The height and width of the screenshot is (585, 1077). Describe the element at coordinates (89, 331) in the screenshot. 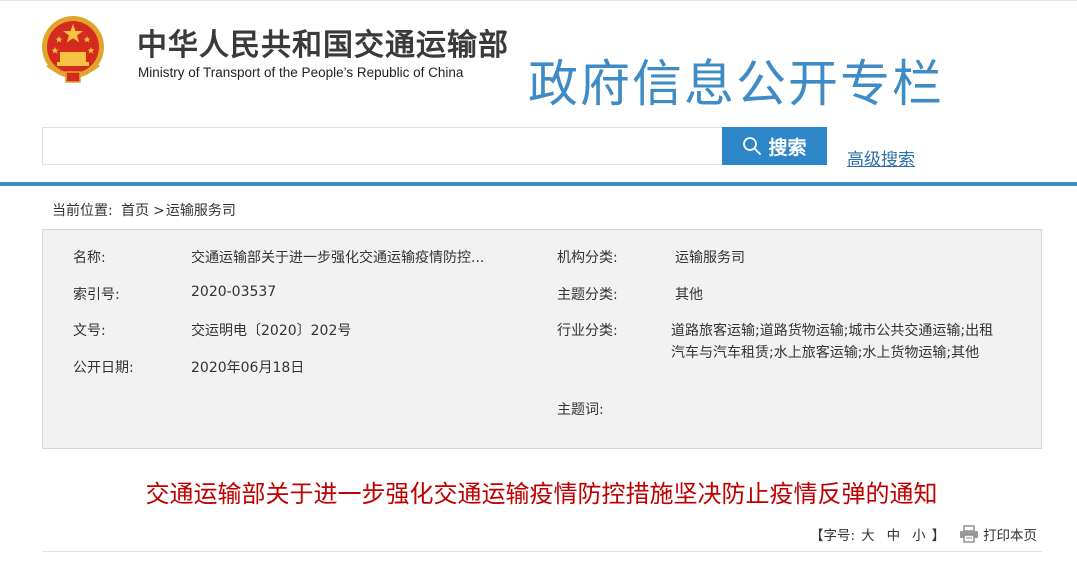

I see `document-number-label: 文号:` at that location.